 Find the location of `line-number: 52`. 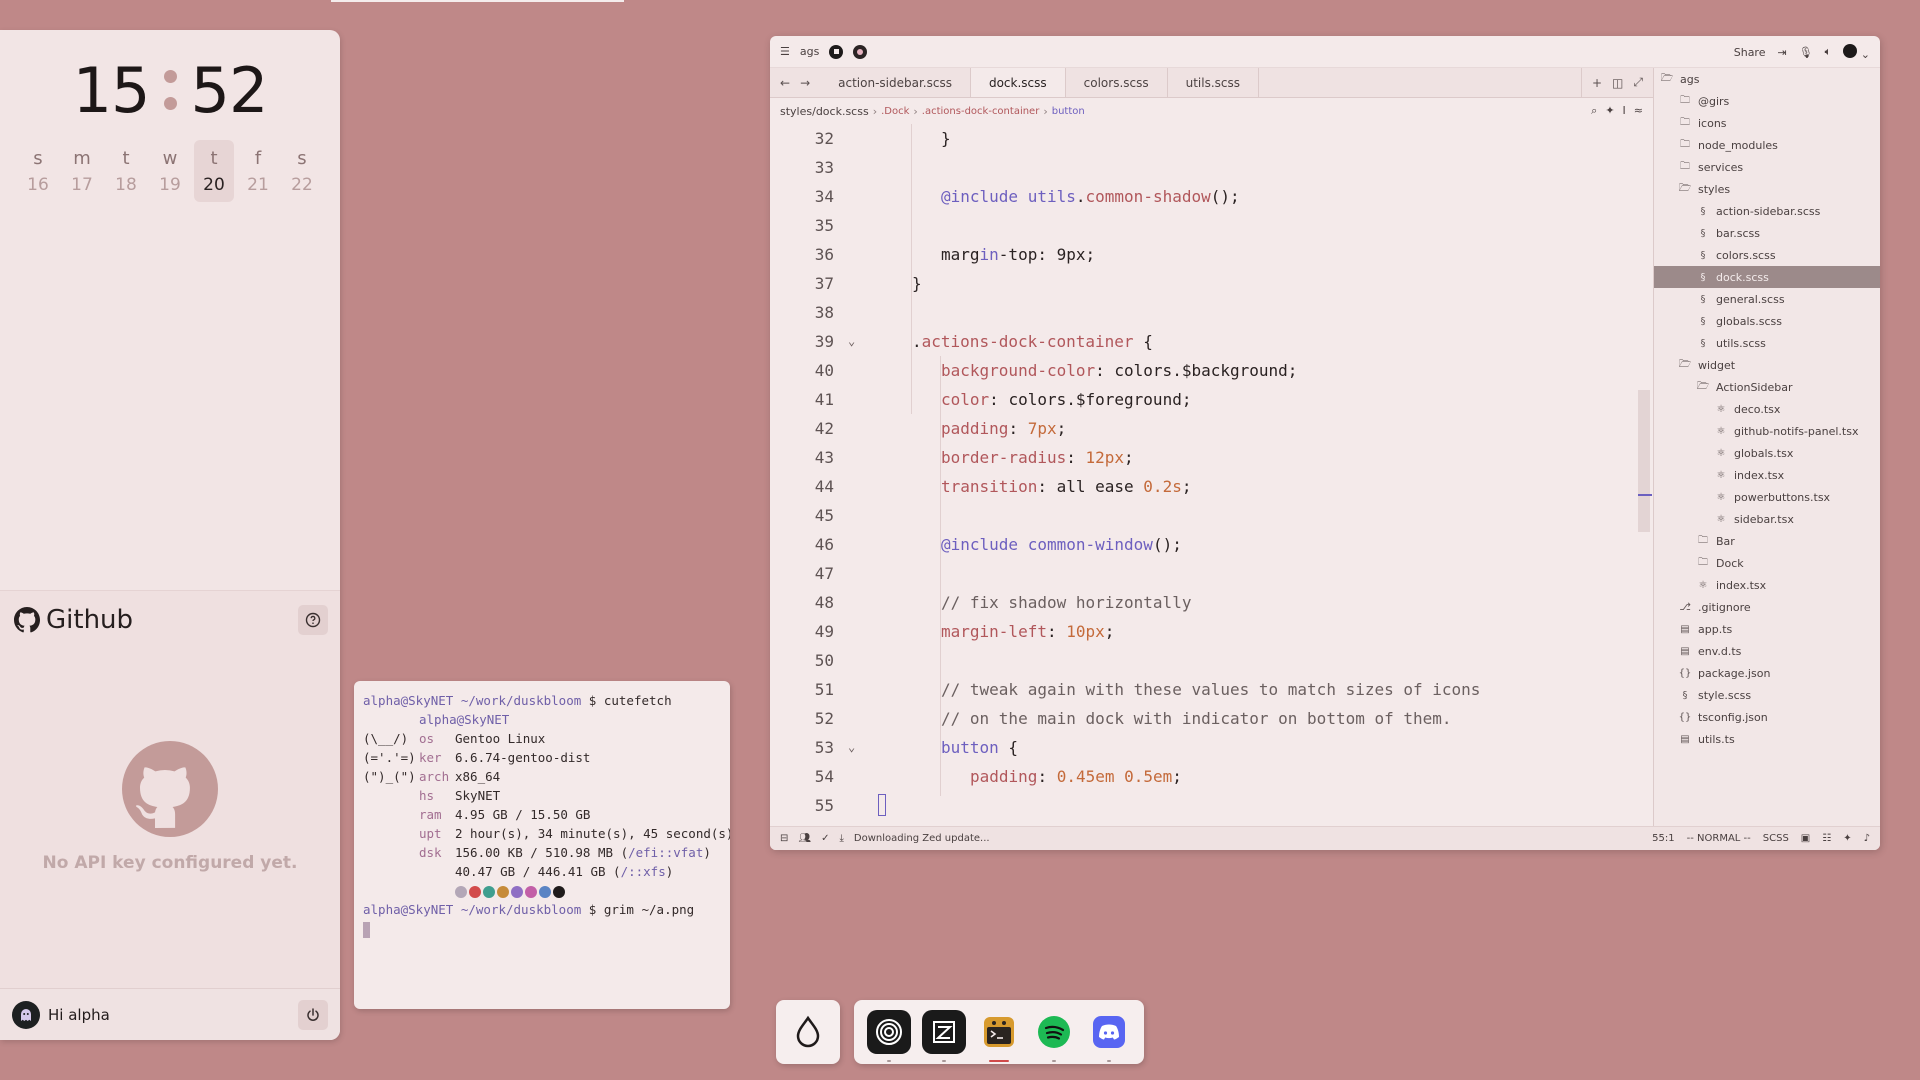

line-number: 52 is located at coordinates (802, 718).